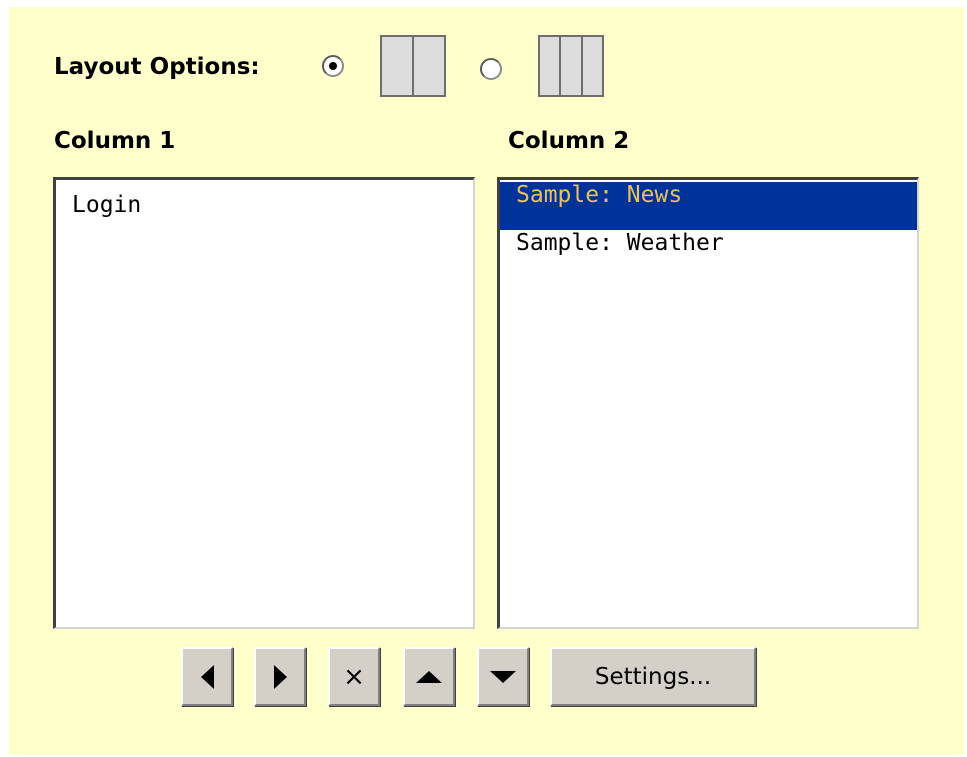 Image resolution: width=967 pixels, height=757 pixels. I want to click on column-2-heading: Column 2, so click(569, 141).